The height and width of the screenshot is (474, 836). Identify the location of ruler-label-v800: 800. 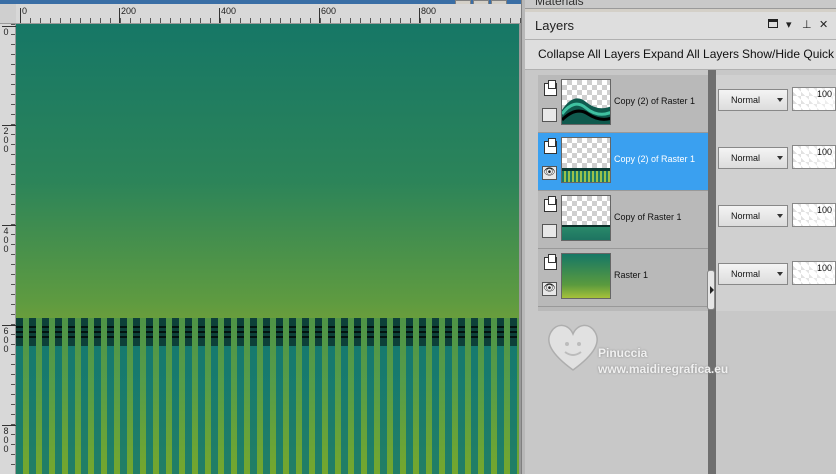
(6, 440).